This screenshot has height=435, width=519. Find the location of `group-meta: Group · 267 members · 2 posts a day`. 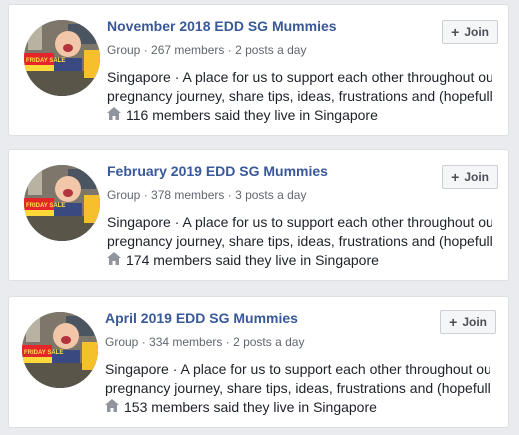

group-meta: Group · 267 members · 2 posts a day is located at coordinates (206, 50).